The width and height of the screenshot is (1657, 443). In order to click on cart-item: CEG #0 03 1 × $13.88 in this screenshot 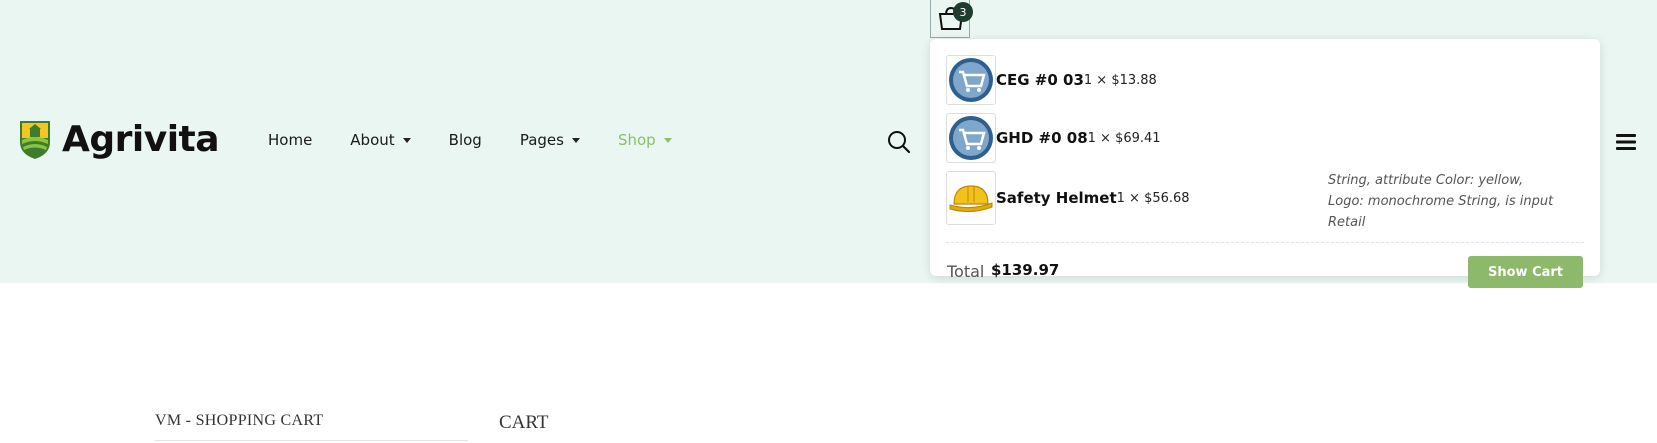, I will do `click(1051, 80)`.